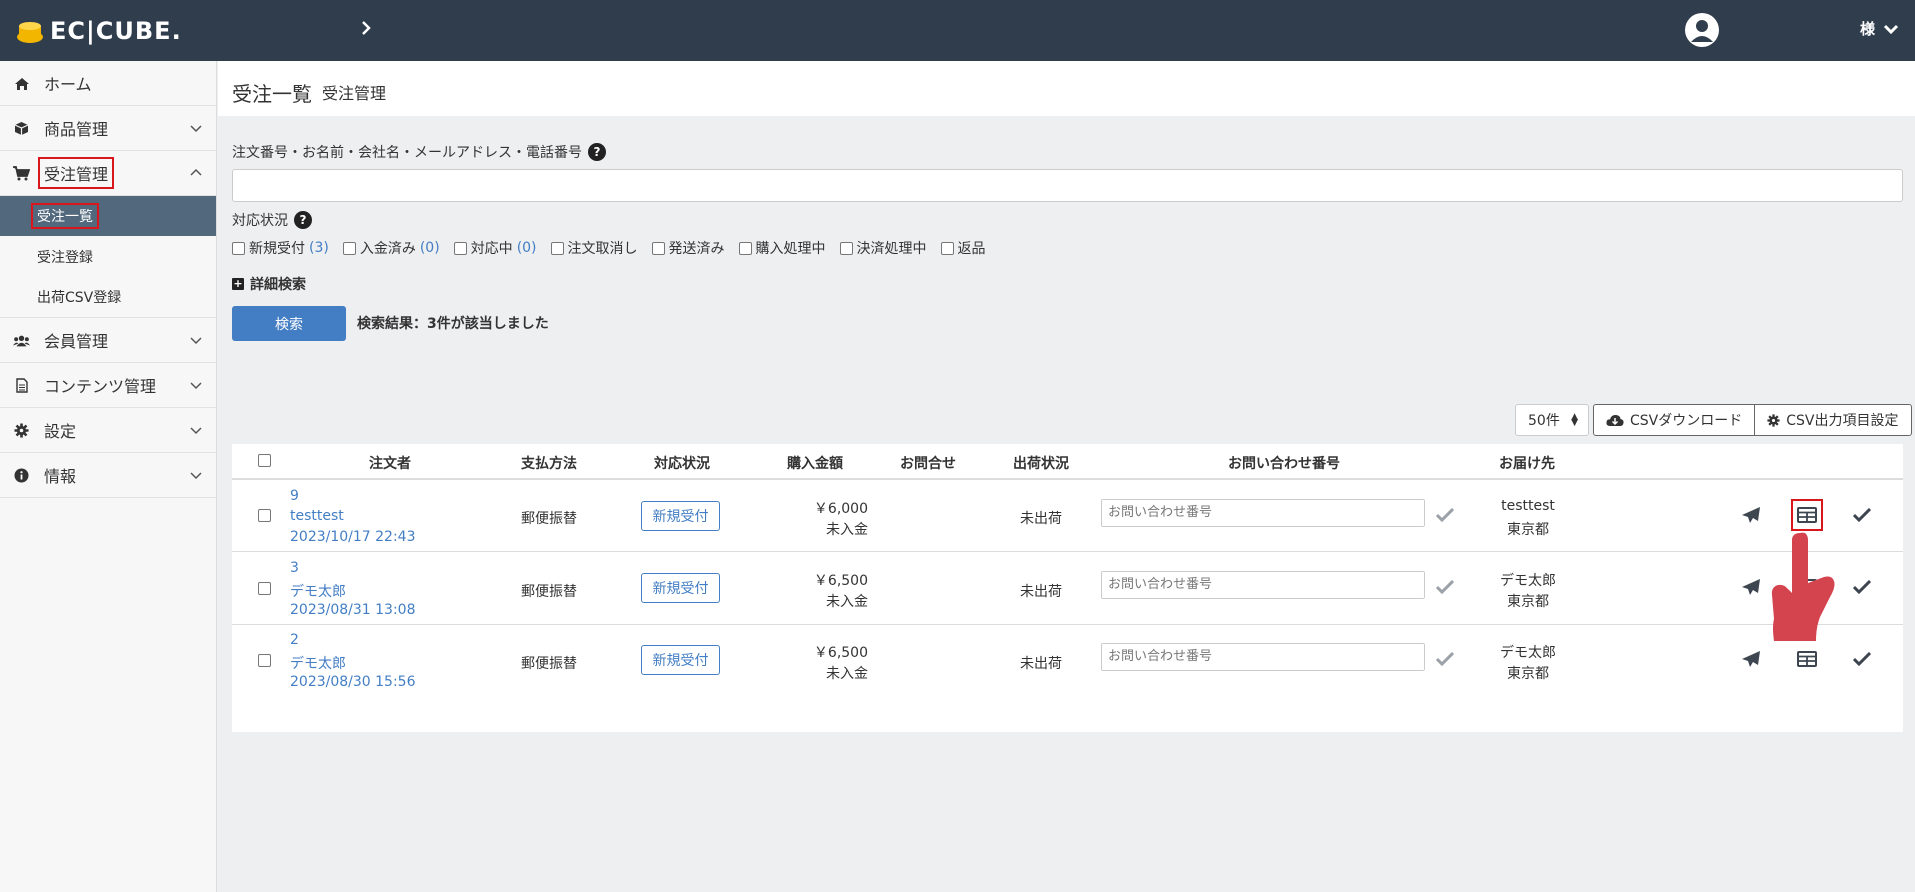 Image resolution: width=1915 pixels, height=892 pixels. What do you see at coordinates (883, 248) in the screenshot?
I see `status-checkbox-settling: 決済処理中` at bounding box center [883, 248].